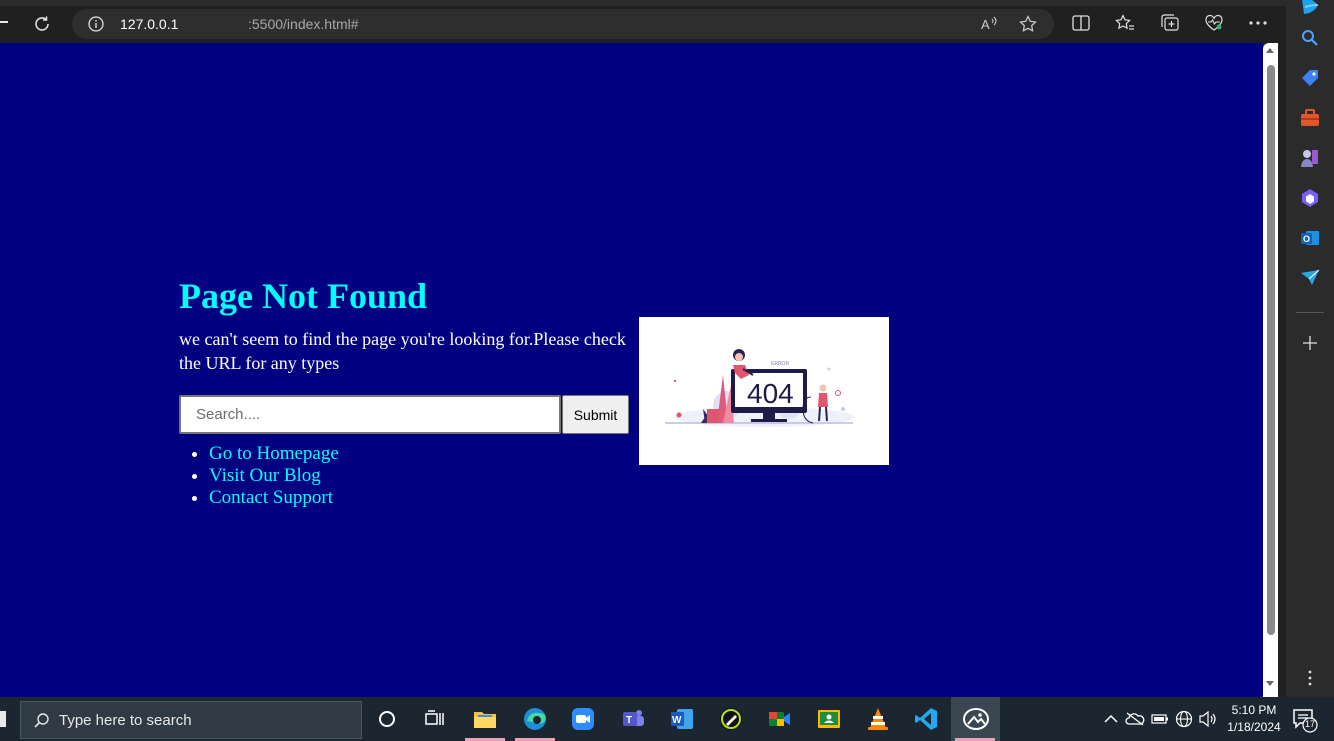 This screenshot has height=741, width=1334. Describe the element at coordinates (125, 720) in the screenshot. I see `taskbar-search-placeholder: Type here to search` at that location.